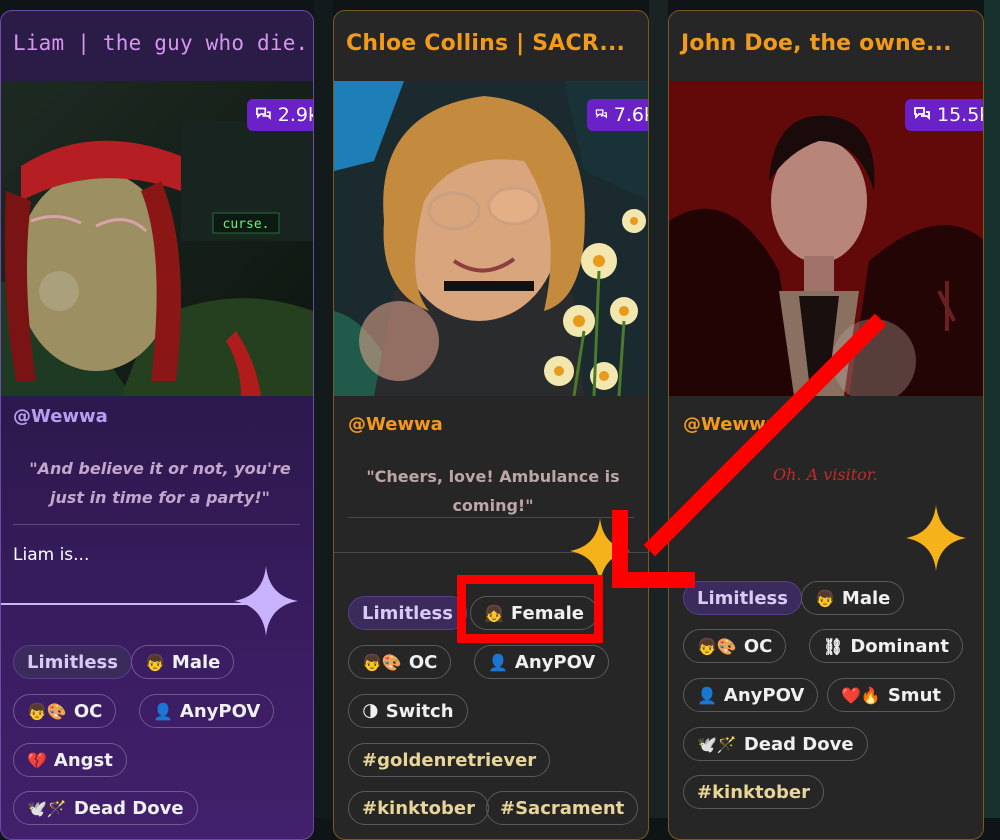 This screenshot has width=1000, height=840. What do you see at coordinates (126, 604) in the screenshot?
I see `glow-line` at bounding box center [126, 604].